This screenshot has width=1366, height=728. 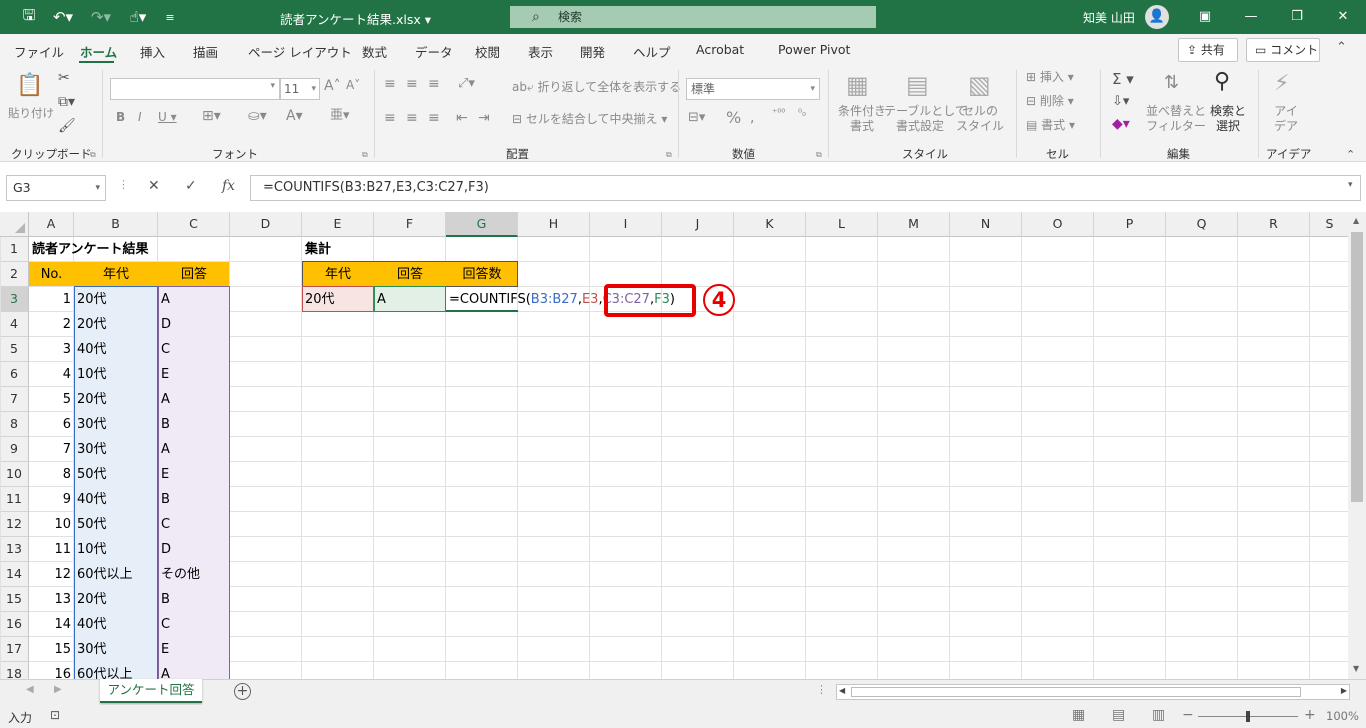 What do you see at coordinates (925, 119) in the screenshot?
I see `table-format-button: テーブルとして 書式設定` at bounding box center [925, 119].